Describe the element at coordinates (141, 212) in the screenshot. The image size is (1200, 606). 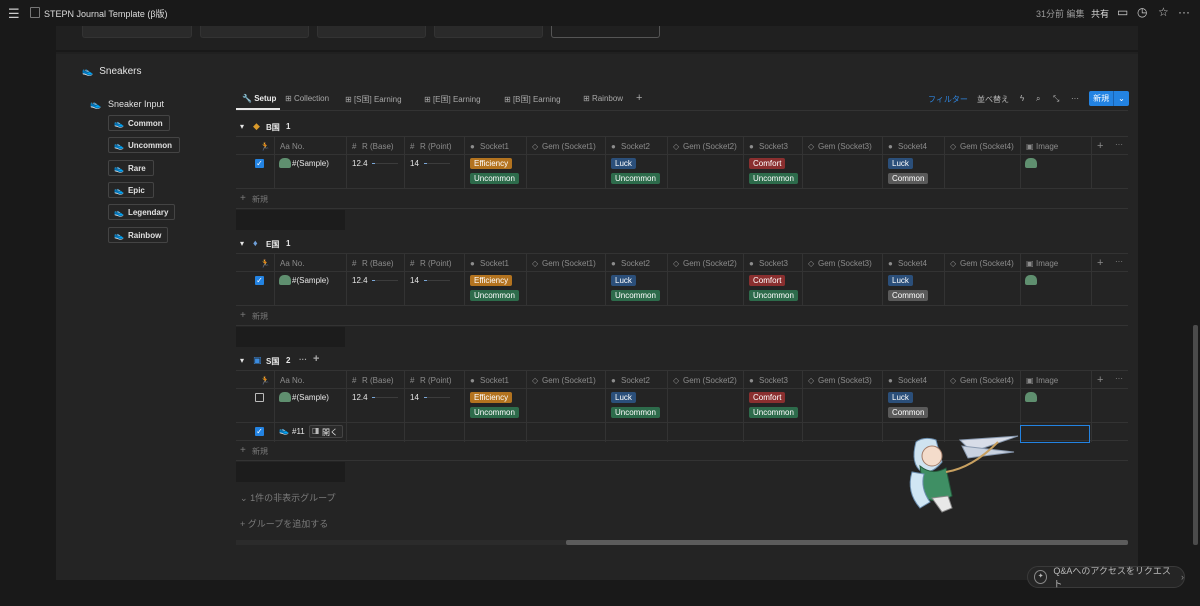
I see `rarity-tag-legendary: 👟 Legendary` at that location.